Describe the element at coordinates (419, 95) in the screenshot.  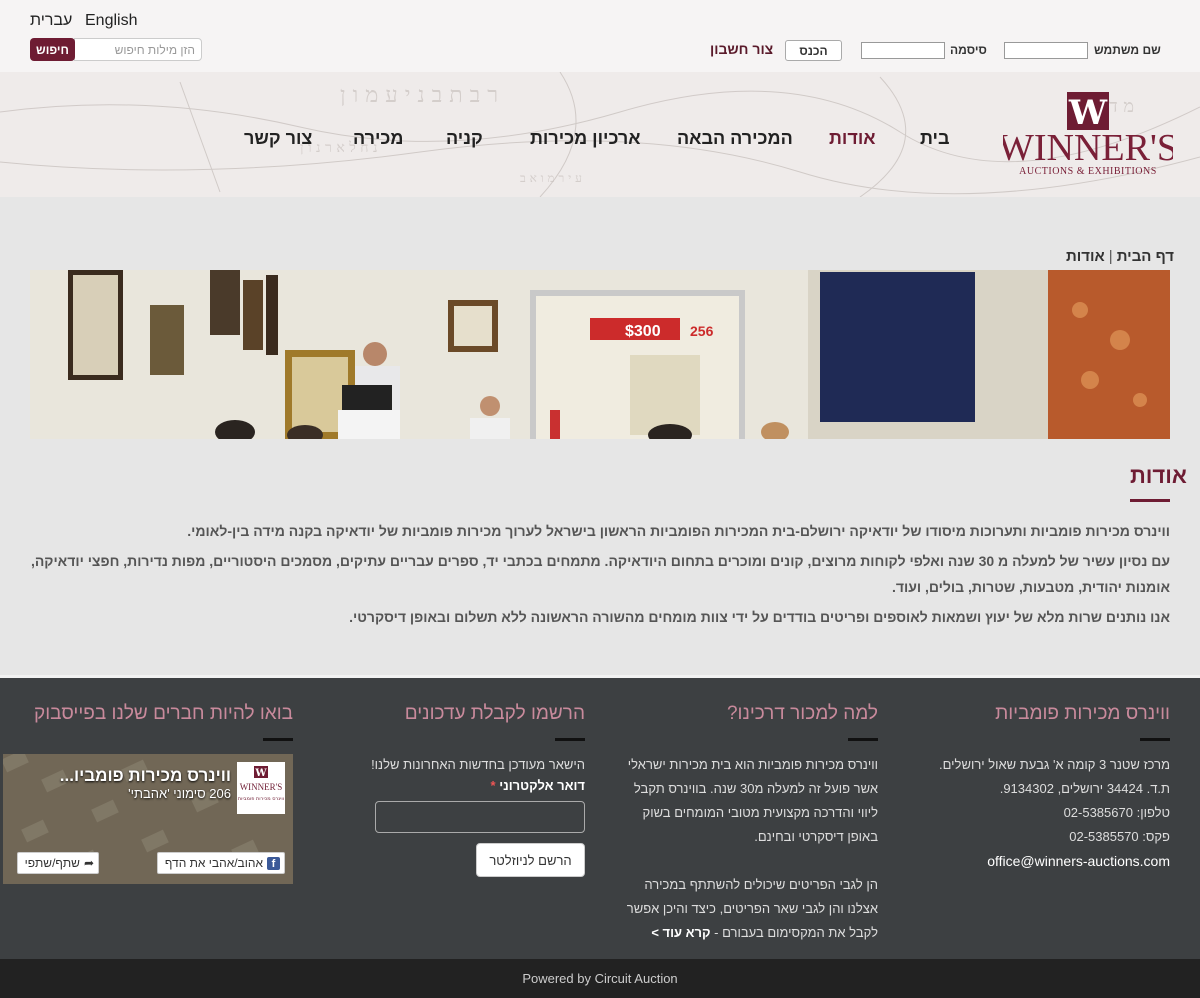
I see `svg-text: ר ב ת ב נ י ע מ ו ן` at that location.